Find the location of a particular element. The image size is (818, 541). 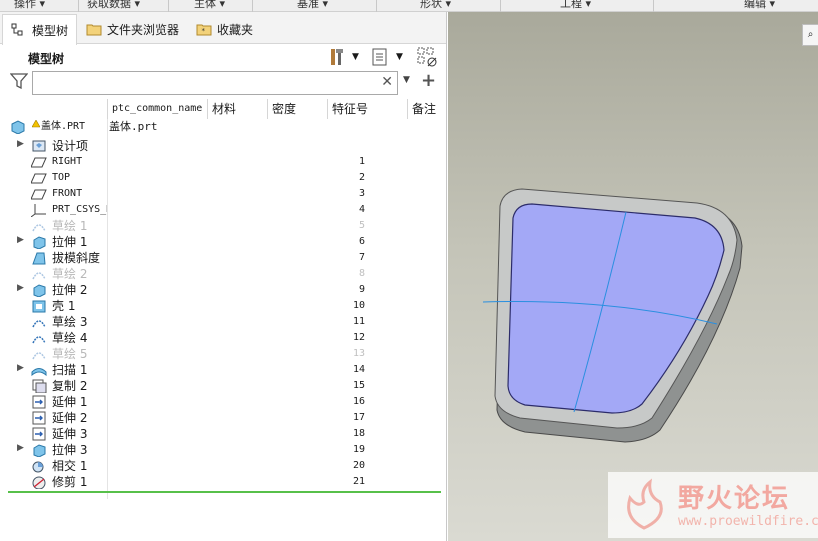

feature-number: 19 is located at coordinates (358, 449).